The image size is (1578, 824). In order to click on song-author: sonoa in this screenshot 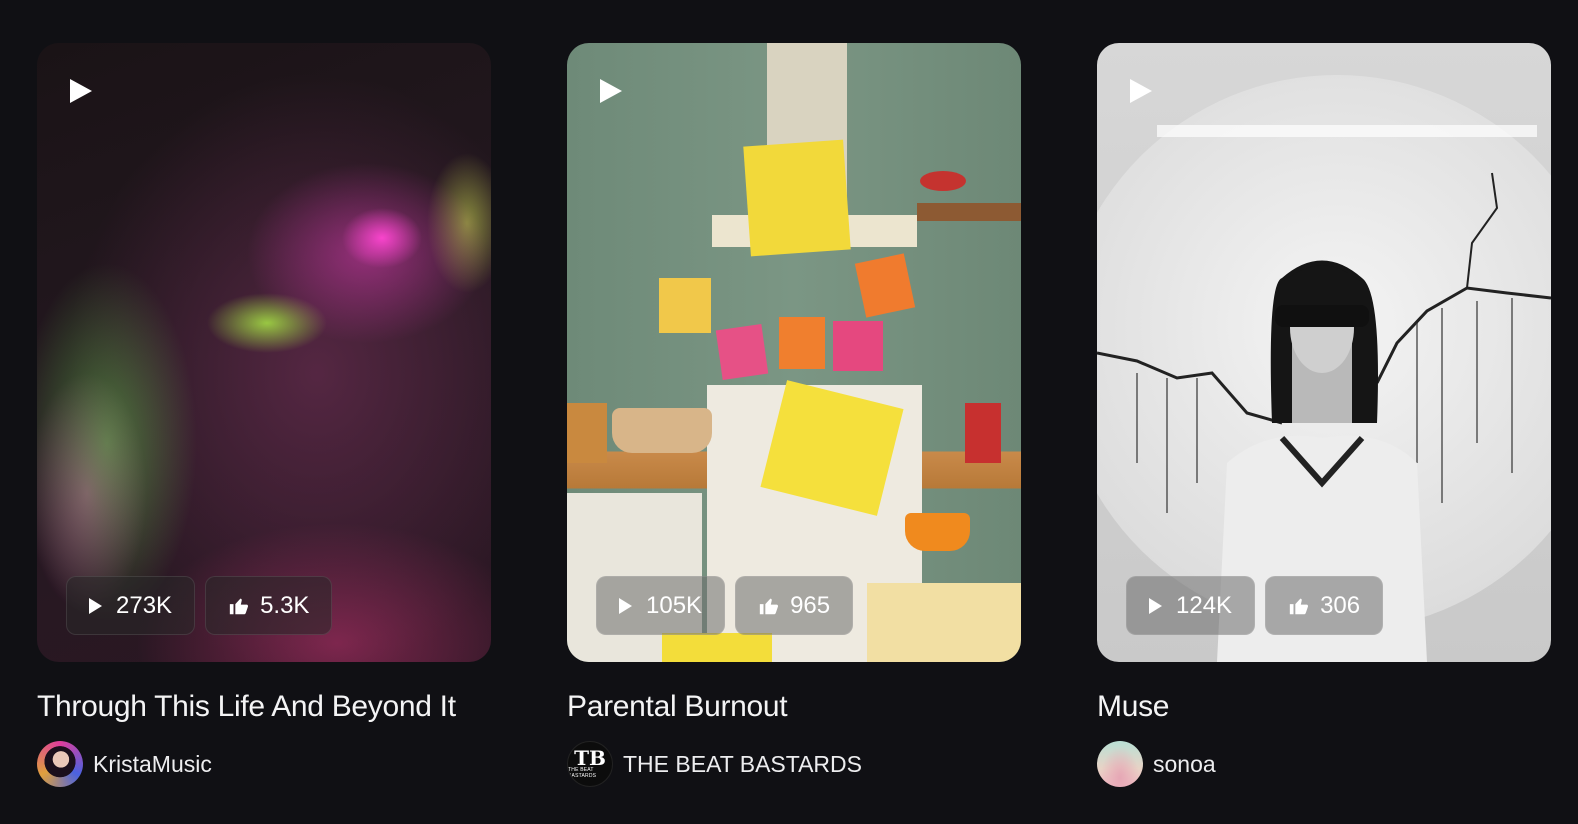, I will do `click(1324, 764)`.